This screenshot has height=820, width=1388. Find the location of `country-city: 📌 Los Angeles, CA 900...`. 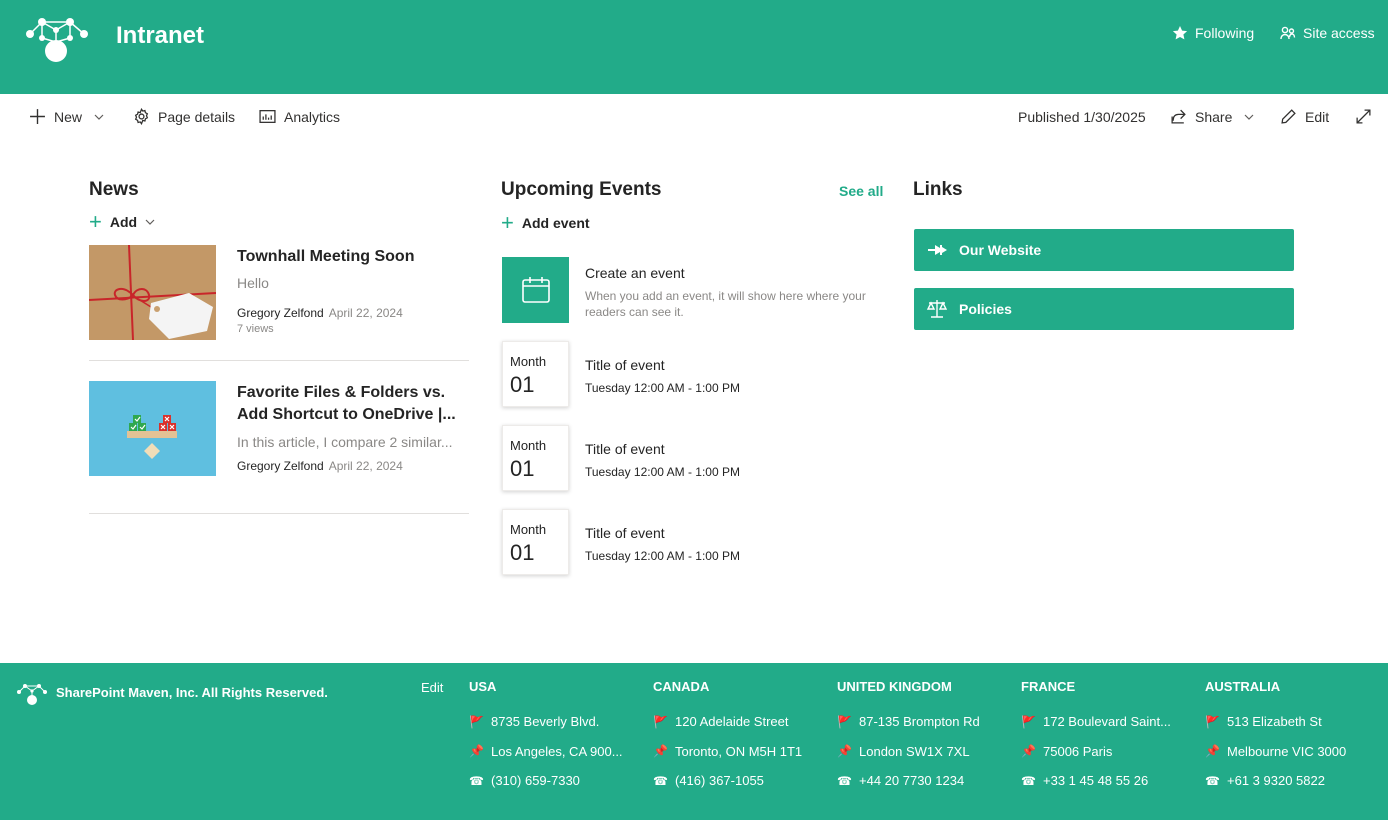

country-city: 📌 Los Angeles, CA 900... is located at coordinates (559, 752).